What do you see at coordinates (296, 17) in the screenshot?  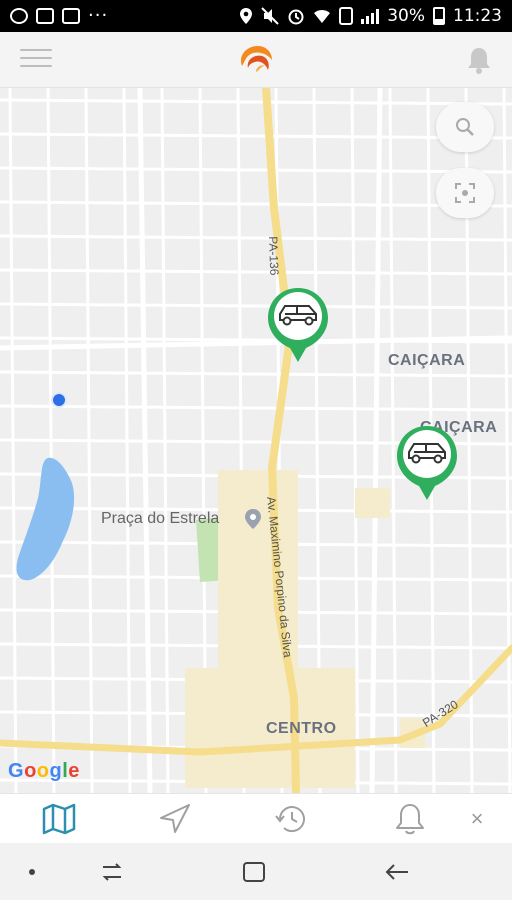 I see `alarm-icon` at bounding box center [296, 17].